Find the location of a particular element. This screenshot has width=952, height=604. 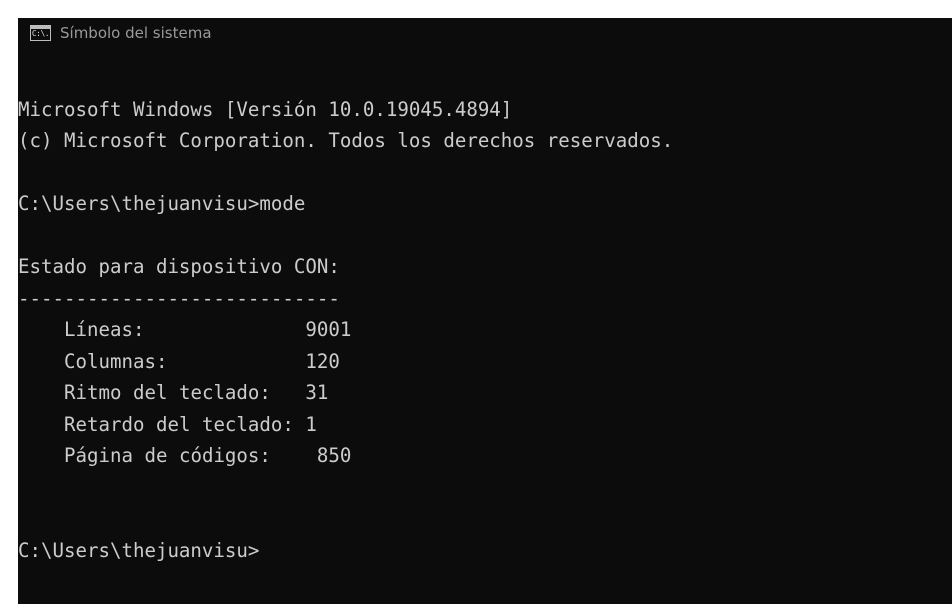

status-value: 1 is located at coordinates (311, 424).